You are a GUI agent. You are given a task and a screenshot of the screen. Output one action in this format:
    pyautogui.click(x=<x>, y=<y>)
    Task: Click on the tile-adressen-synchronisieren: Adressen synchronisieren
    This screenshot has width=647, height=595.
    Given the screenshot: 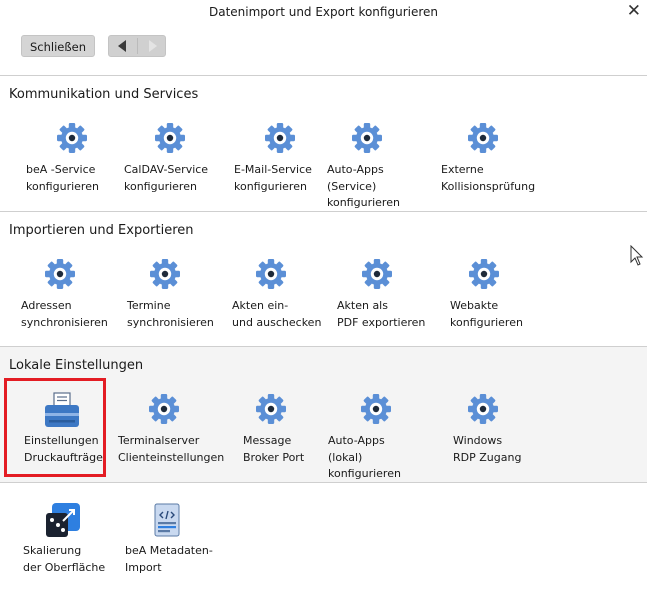 What is the action you would take?
    pyautogui.click(x=75, y=301)
    